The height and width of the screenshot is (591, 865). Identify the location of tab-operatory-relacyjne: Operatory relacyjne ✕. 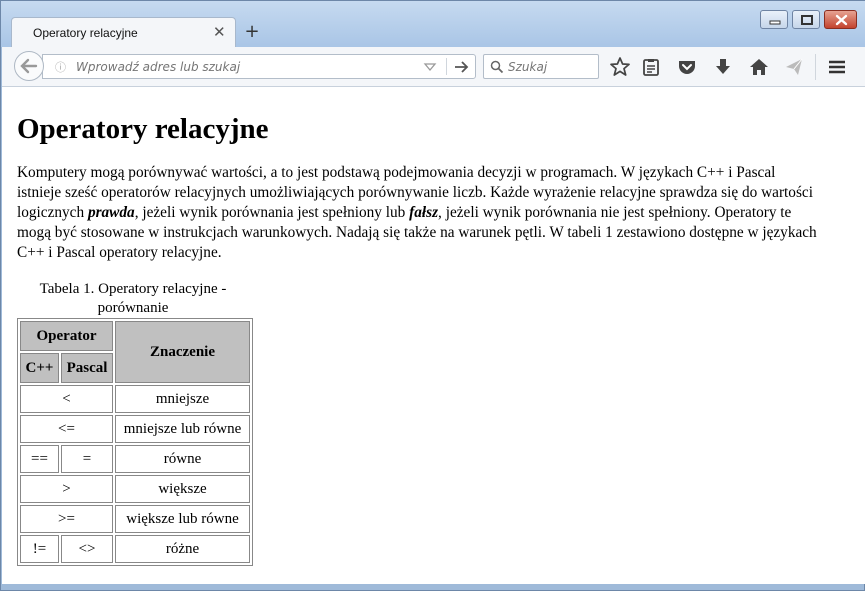
(123, 32).